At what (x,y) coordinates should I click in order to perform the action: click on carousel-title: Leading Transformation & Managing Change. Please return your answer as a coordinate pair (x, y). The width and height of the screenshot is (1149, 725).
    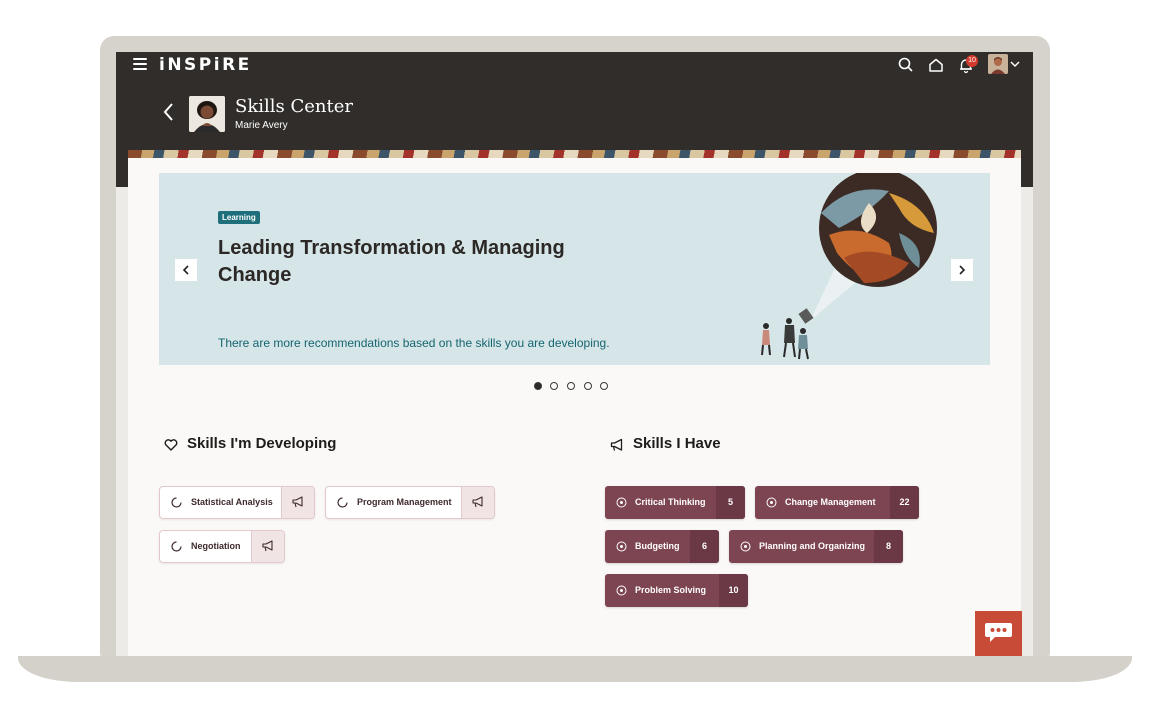
    Looking at the image, I should click on (428, 262).